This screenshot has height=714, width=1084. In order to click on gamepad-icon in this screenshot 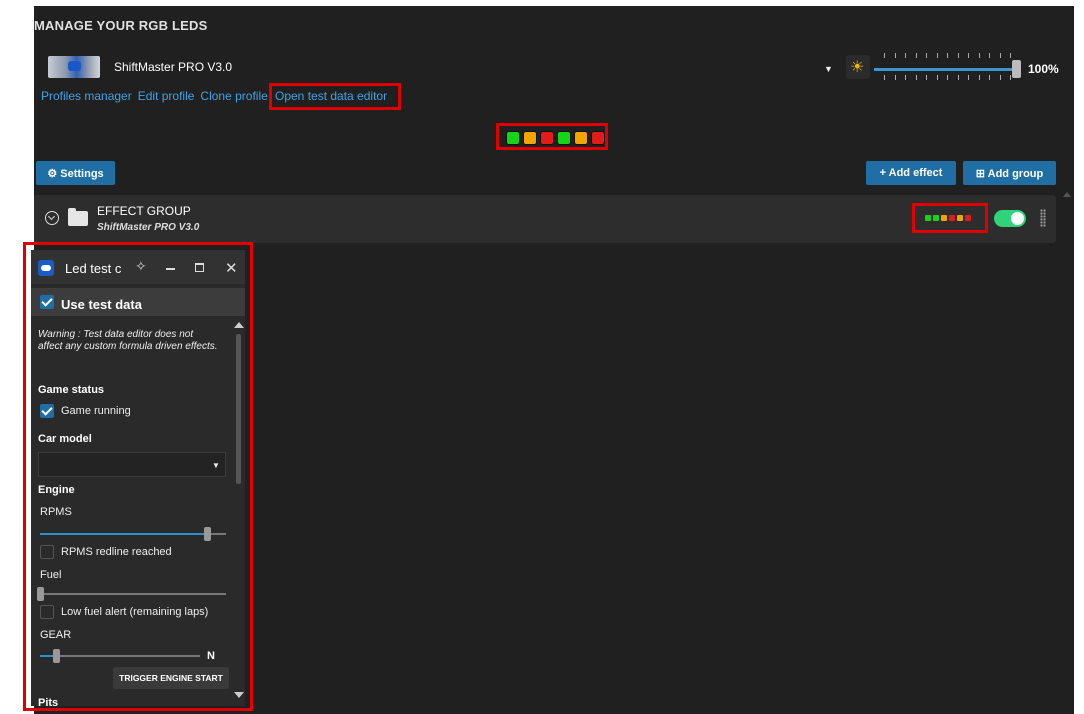, I will do `click(74, 66)`.